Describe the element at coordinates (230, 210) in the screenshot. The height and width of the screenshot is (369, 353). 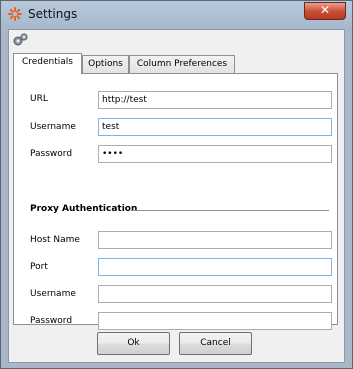
I see `section-divider` at that location.